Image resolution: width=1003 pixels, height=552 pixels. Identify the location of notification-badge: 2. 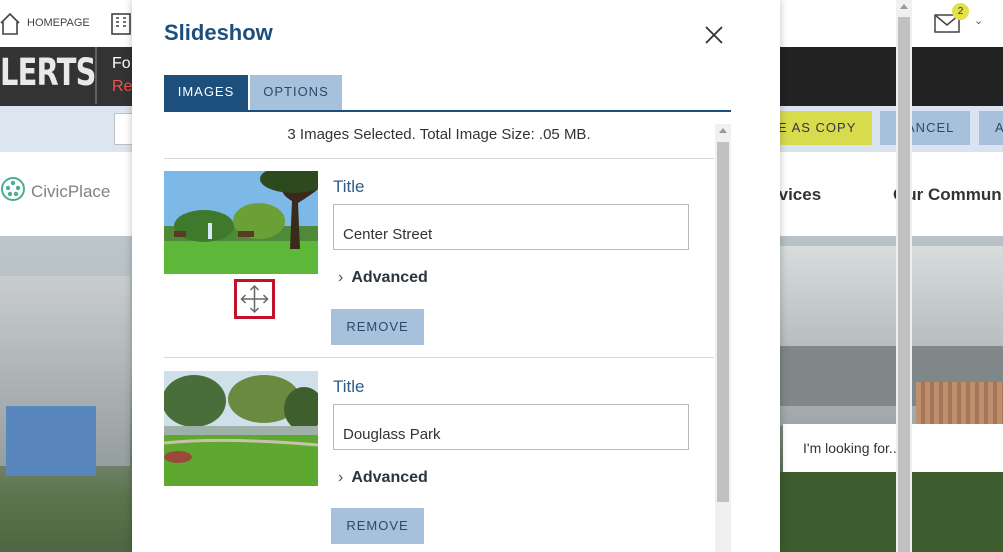
(960, 11).